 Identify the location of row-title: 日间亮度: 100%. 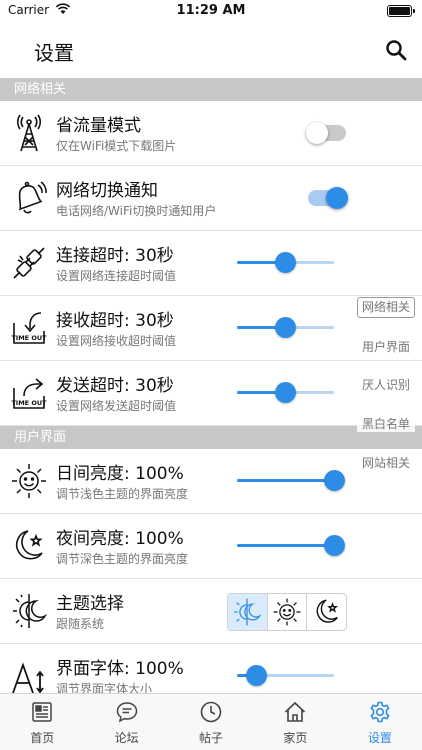
(120, 474).